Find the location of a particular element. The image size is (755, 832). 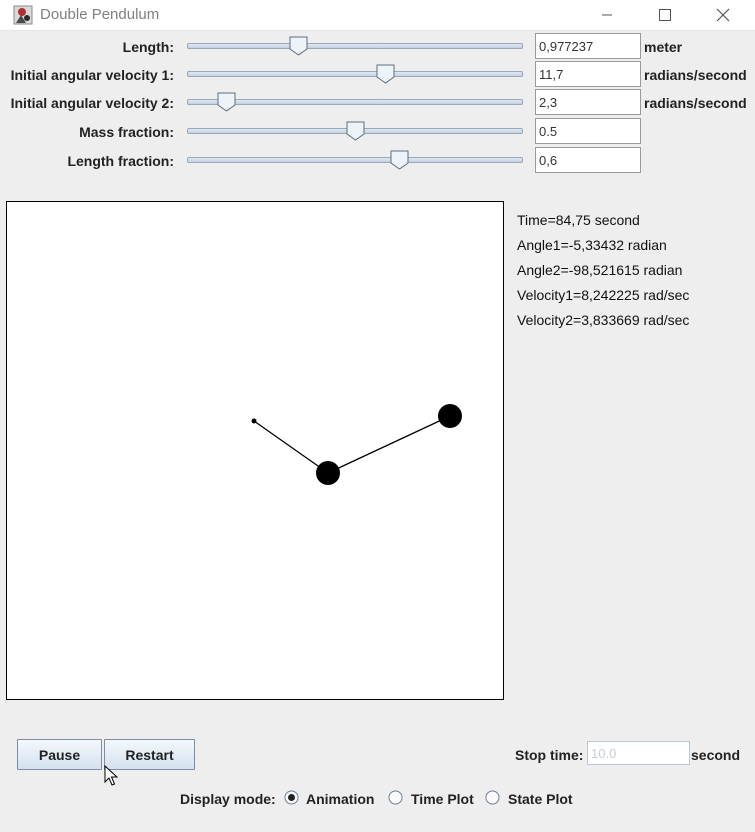

param-row-length-fraction: Length fraction: 0,6 is located at coordinates (377, 160).